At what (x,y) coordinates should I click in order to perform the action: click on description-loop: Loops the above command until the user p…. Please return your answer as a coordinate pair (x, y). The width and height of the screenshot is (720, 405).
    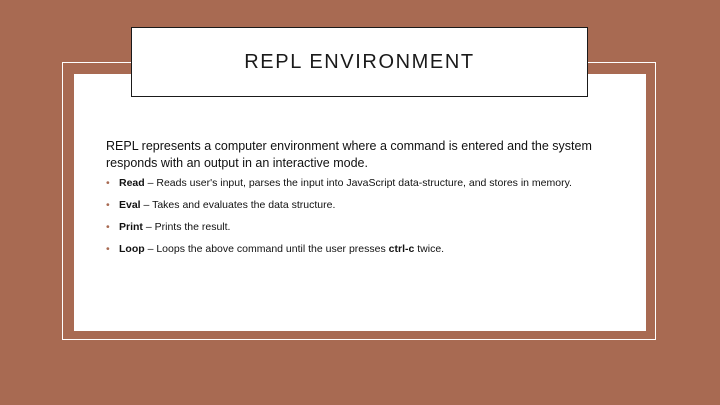
    Looking at the image, I should click on (272, 249).